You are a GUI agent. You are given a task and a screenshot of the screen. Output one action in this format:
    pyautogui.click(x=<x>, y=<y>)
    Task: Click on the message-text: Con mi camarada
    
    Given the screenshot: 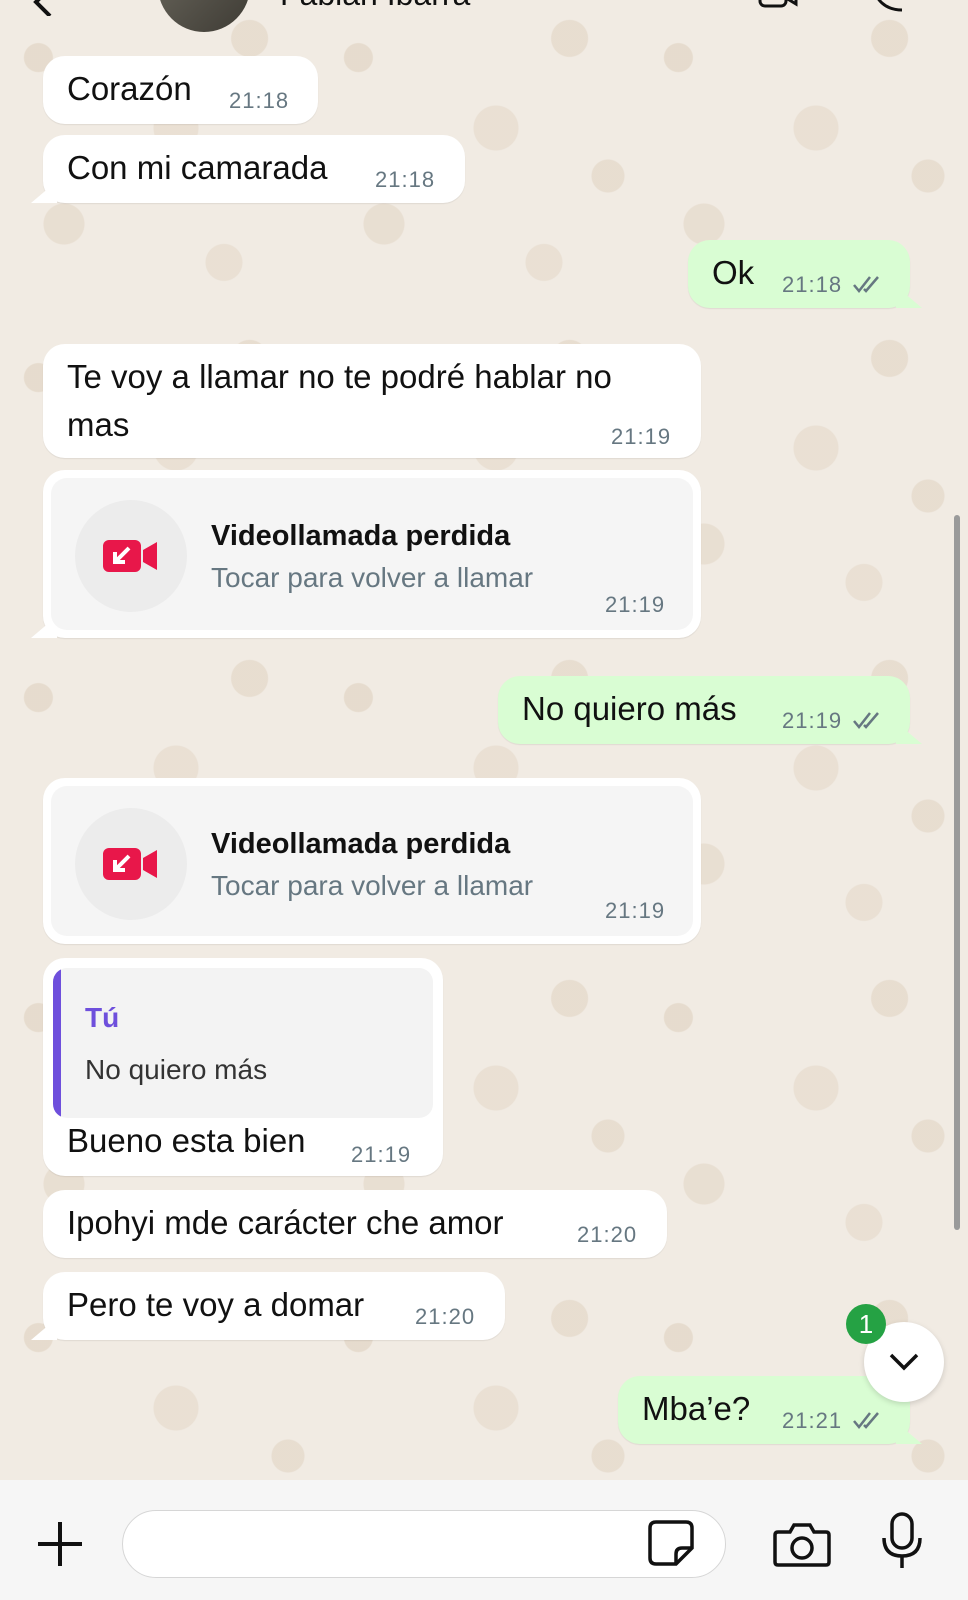 What is the action you would take?
    pyautogui.click(x=197, y=167)
    